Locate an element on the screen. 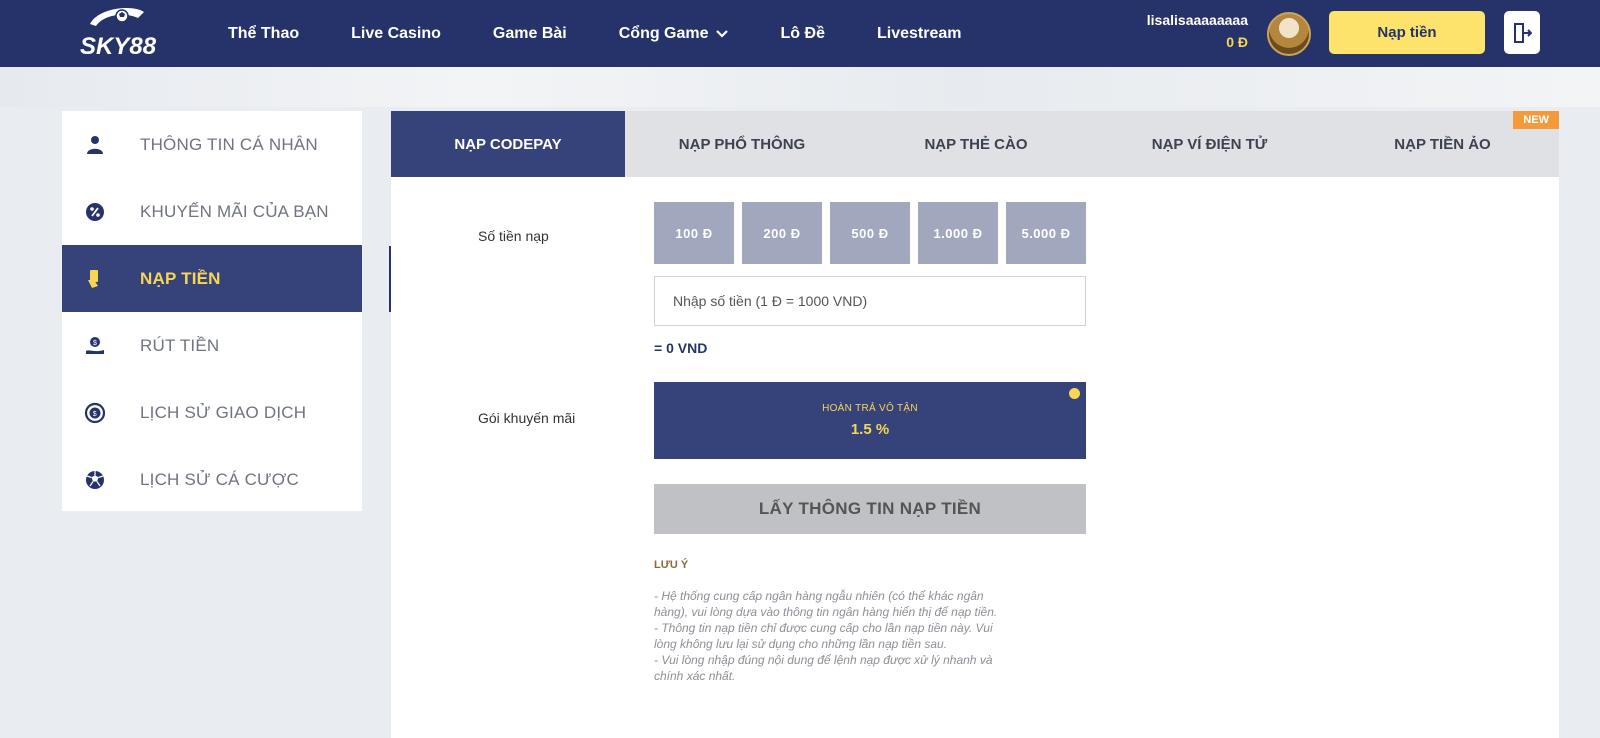  note-title: LƯU Ý is located at coordinates (671, 565).